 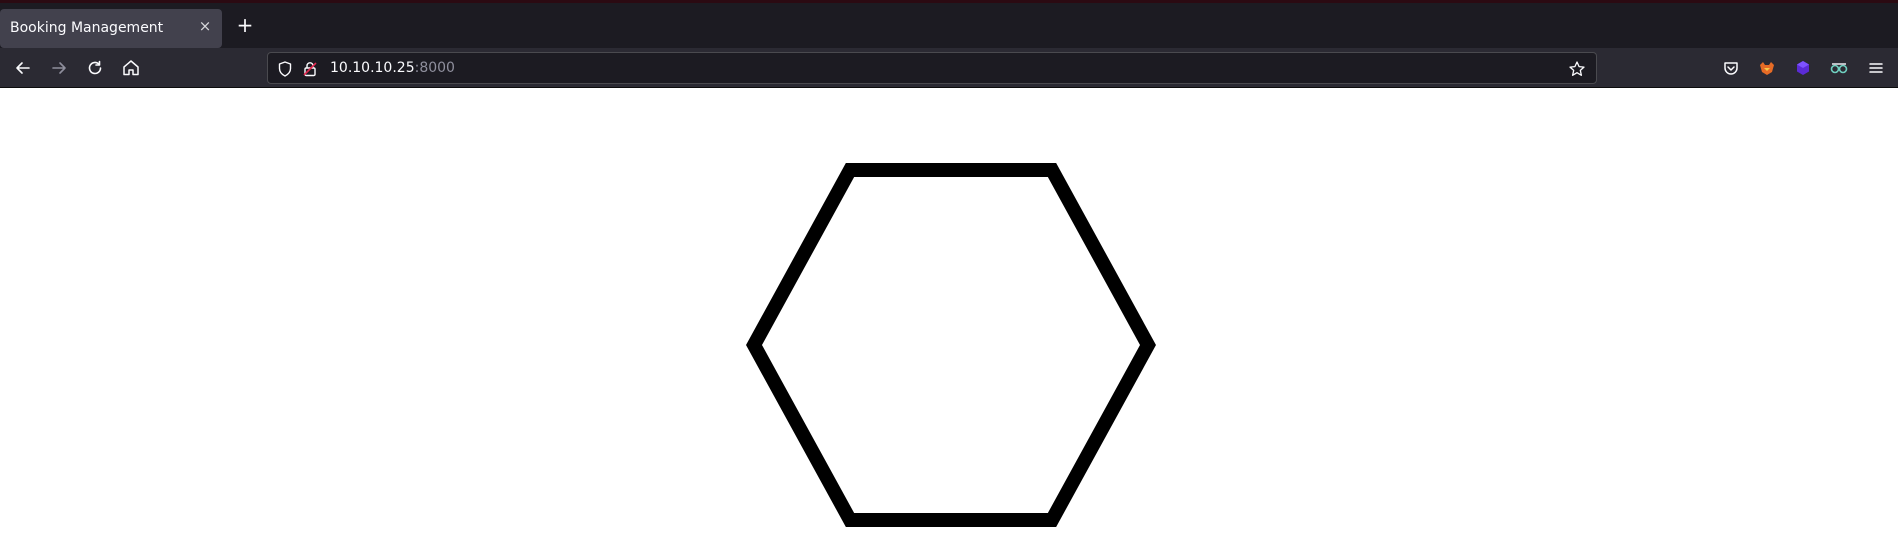 I want to click on url-host: 10.10.10.25, so click(x=372, y=68).